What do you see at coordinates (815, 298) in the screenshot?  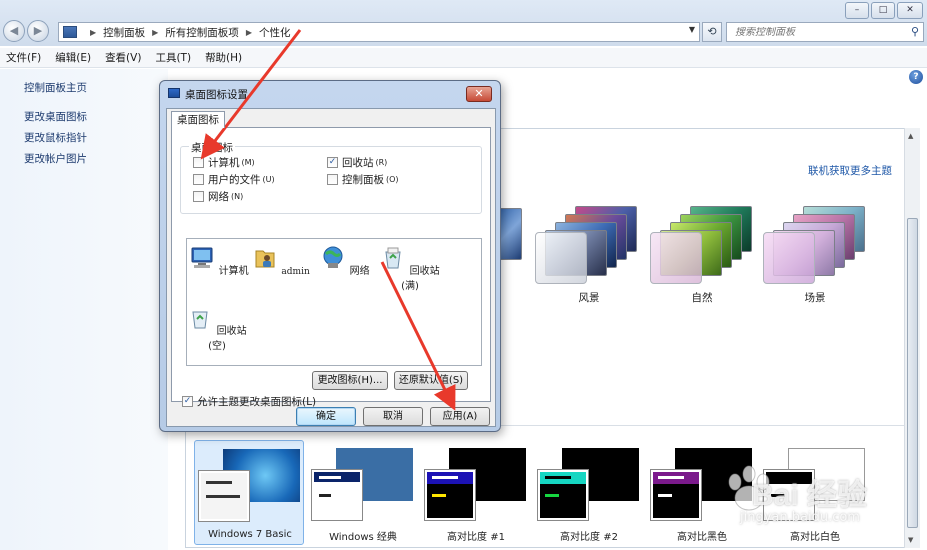 I see `theme-label-scenes: 场景` at bounding box center [815, 298].